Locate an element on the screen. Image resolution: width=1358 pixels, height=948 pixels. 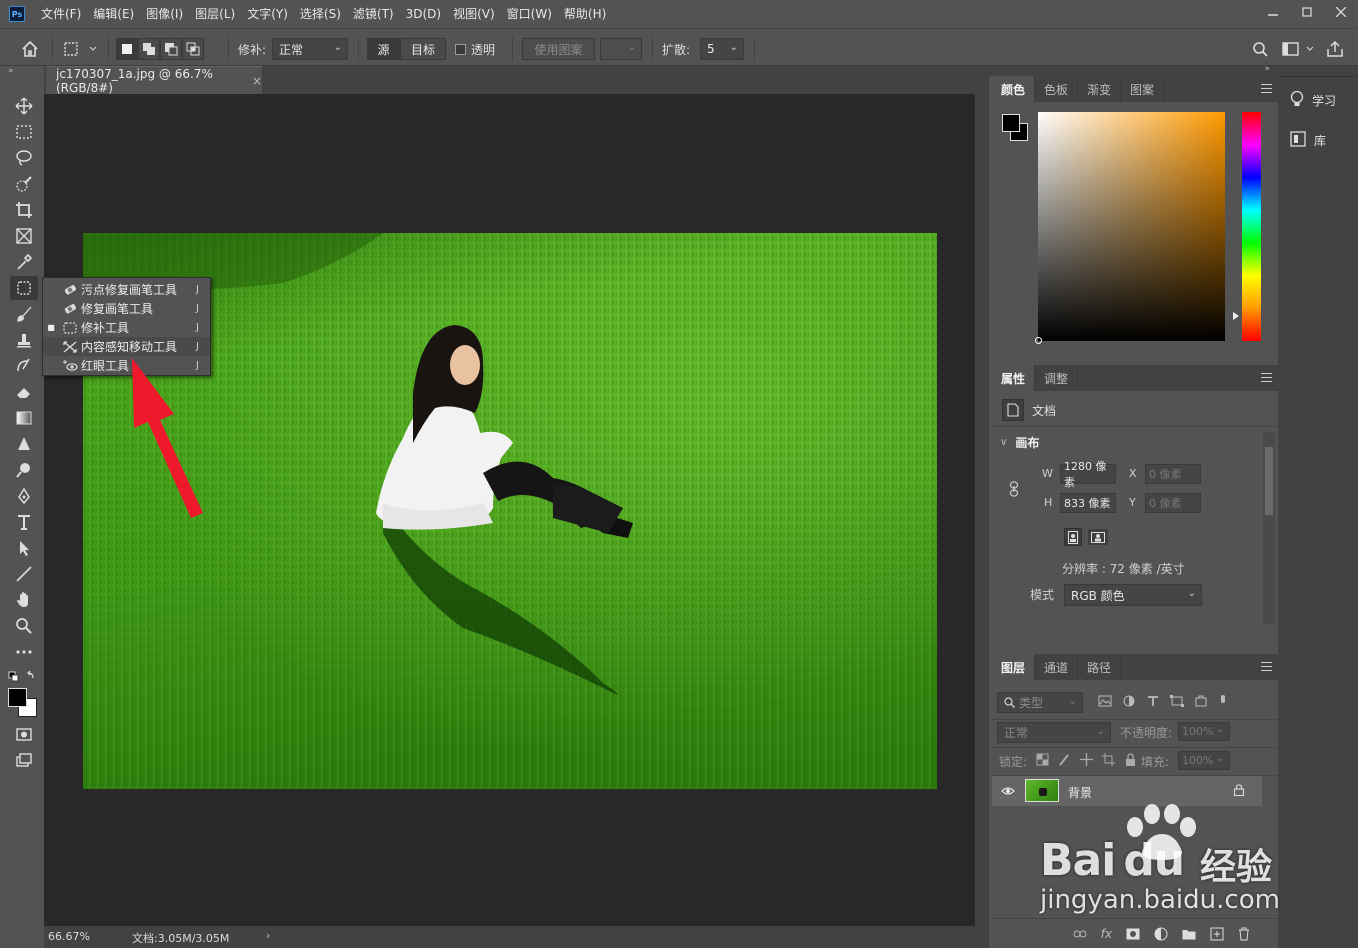
portrait-orientation-icon is located at coordinates (1073, 537).